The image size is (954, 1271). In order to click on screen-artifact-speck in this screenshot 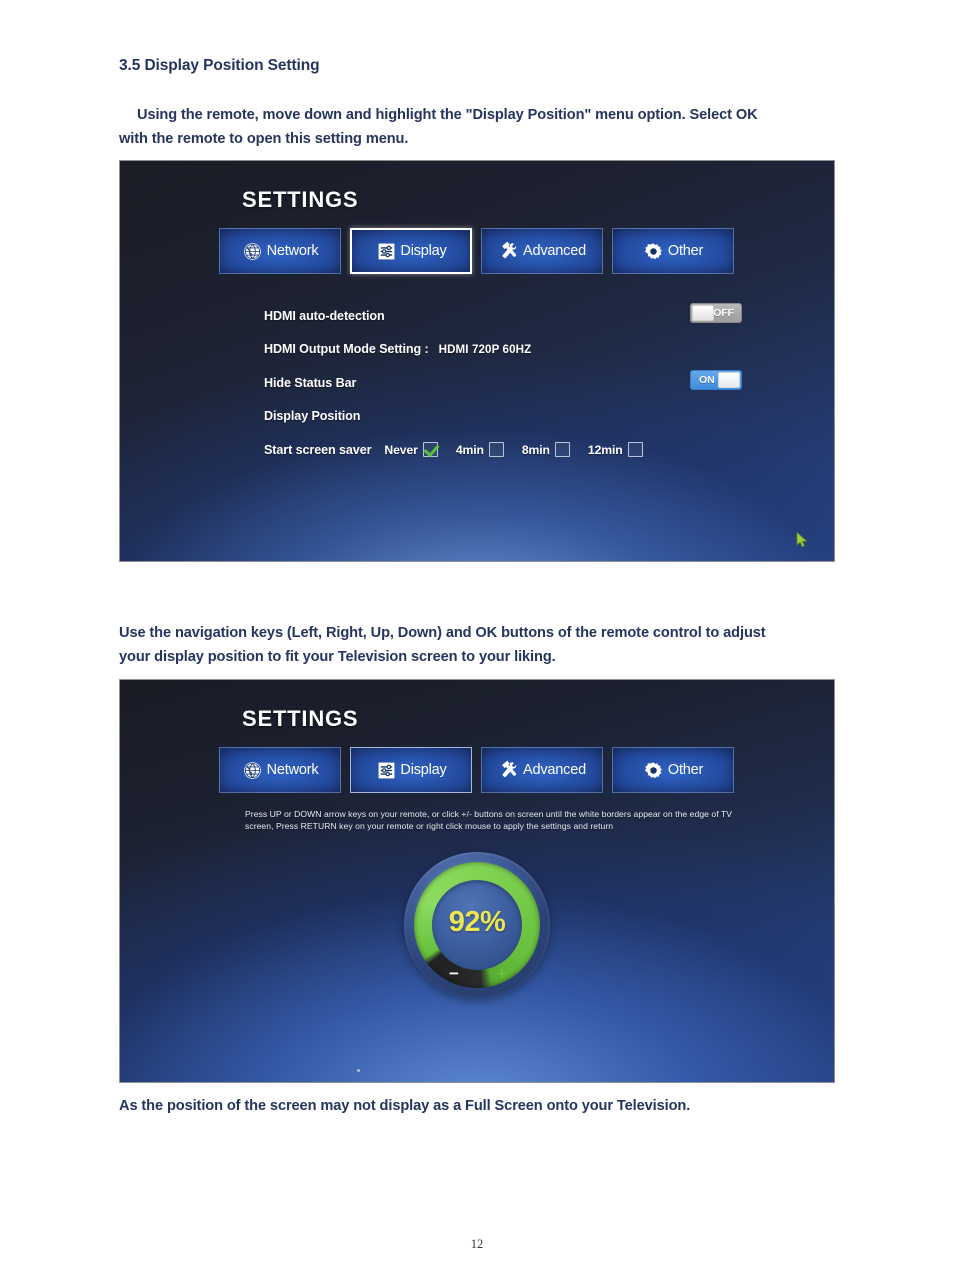, I will do `click(358, 1070)`.